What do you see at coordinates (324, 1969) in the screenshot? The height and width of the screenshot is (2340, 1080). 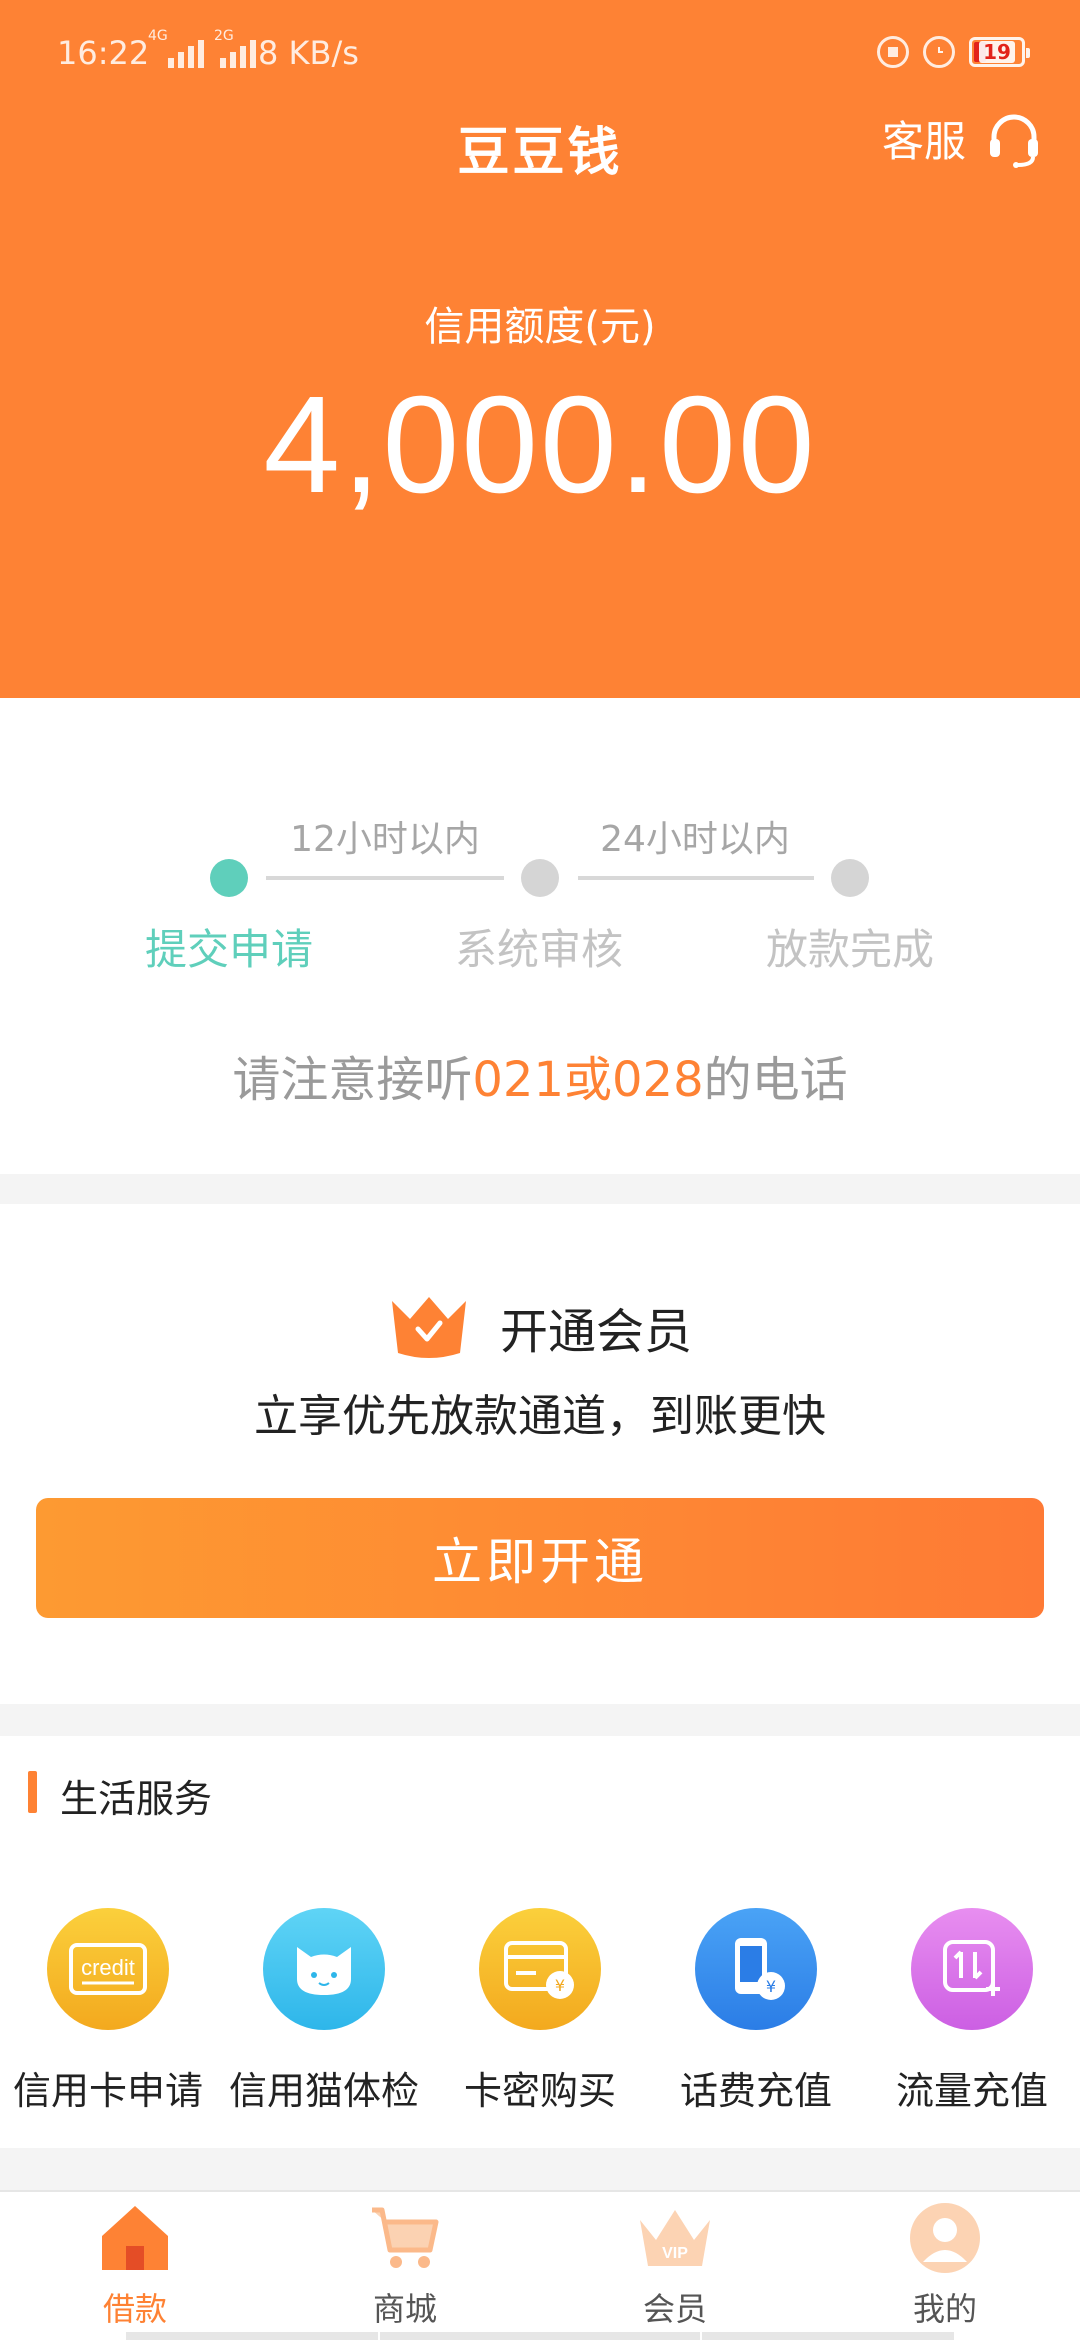 I see `cat-icon` at bounding box center [324, 1969].